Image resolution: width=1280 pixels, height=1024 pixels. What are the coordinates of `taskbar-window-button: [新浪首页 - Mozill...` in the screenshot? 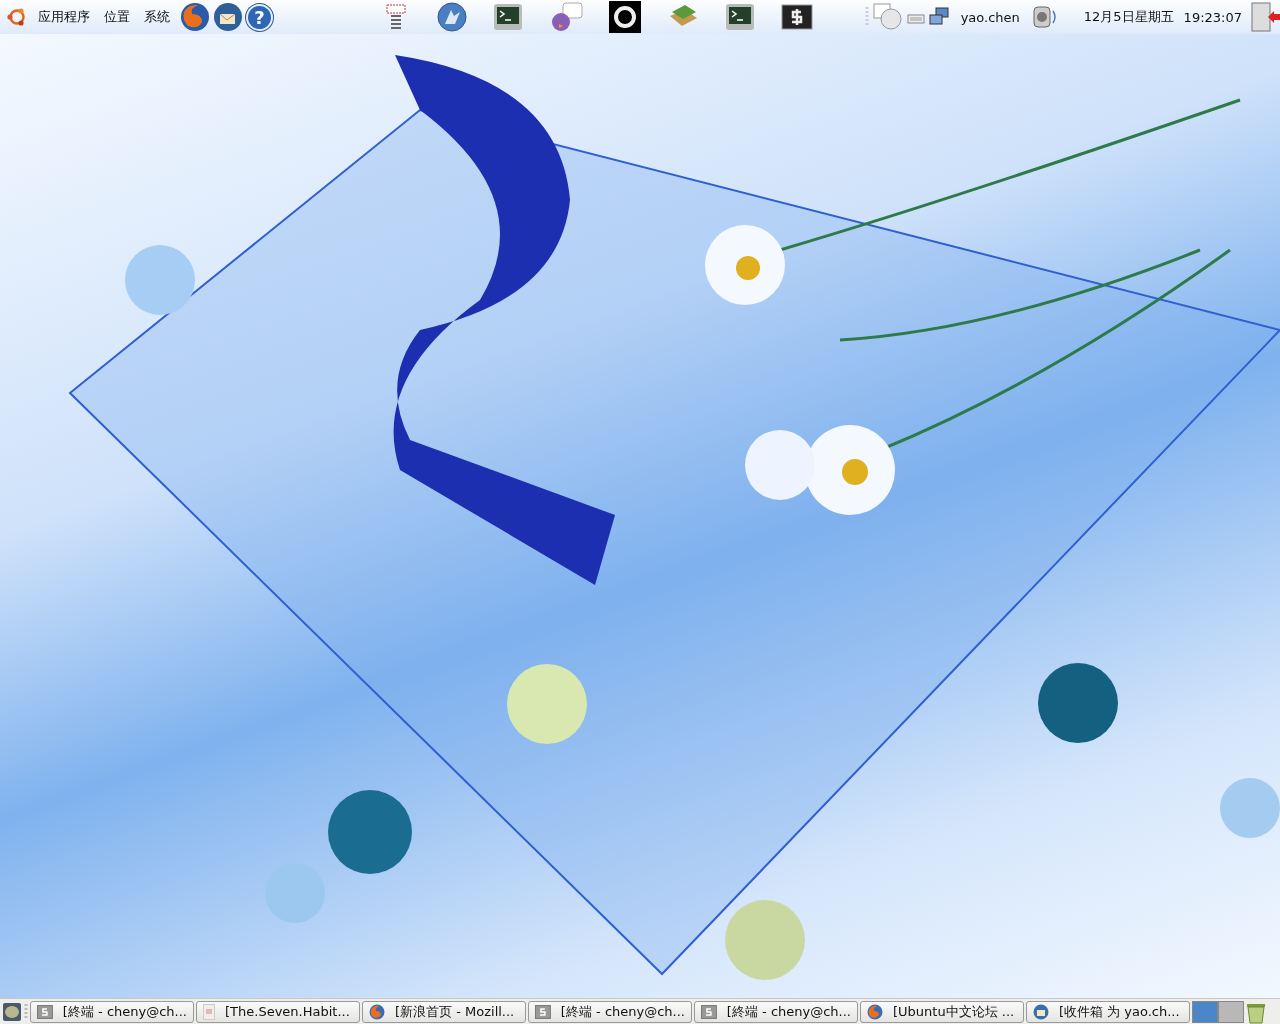 It's located at (444, 1011).